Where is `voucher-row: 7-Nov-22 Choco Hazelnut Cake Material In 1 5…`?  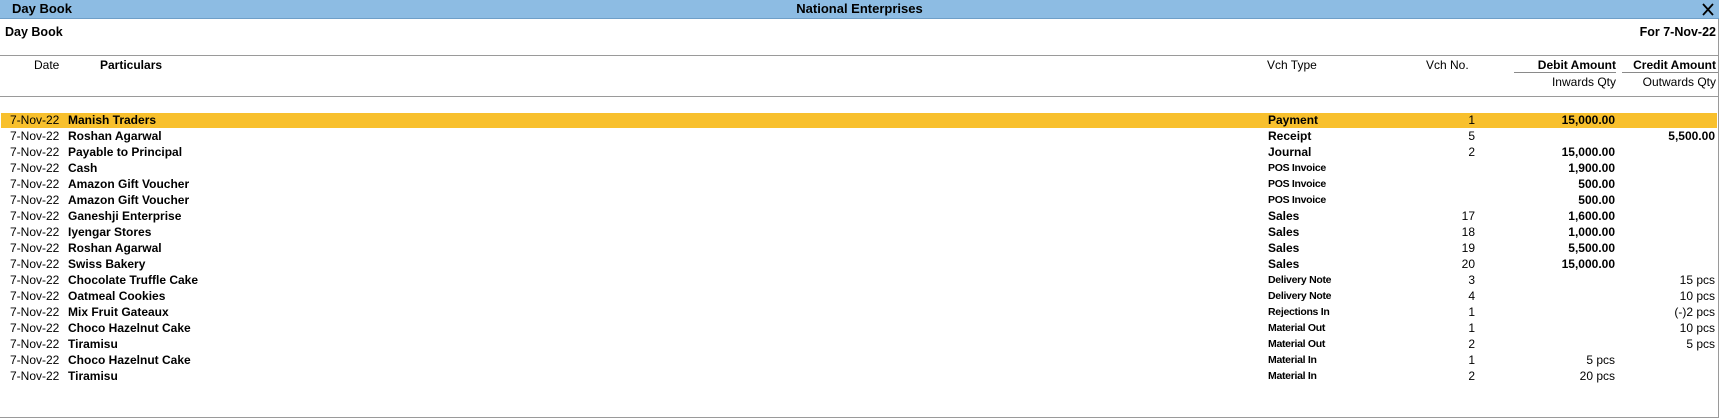
voucher-row: 7-Nov-22 Choco Hazelnut Cake Material In 1 5… is located at coordinates (859, 360).